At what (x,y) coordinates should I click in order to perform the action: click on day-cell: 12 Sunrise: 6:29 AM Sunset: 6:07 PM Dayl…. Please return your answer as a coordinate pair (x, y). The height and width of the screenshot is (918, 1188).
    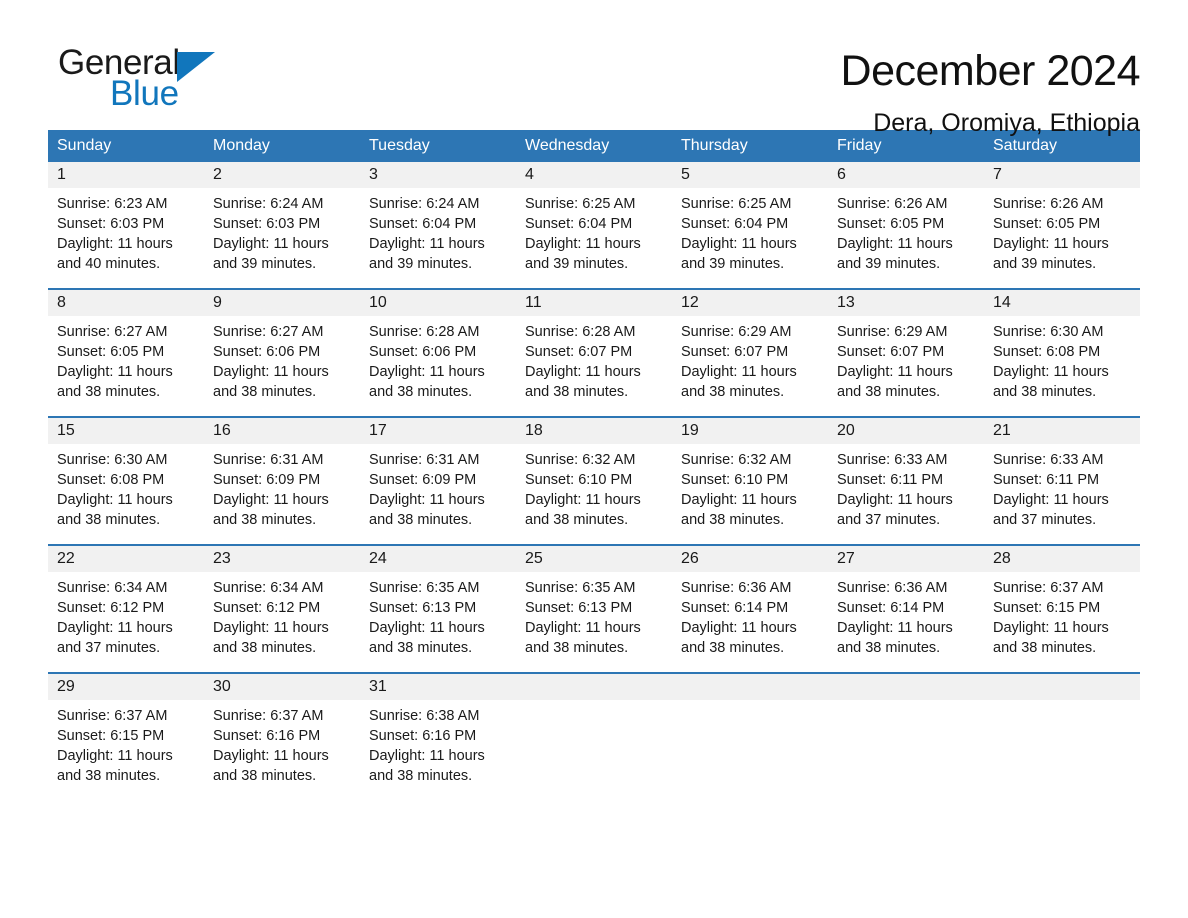
    Looking at the image, I should click on (750, 353).